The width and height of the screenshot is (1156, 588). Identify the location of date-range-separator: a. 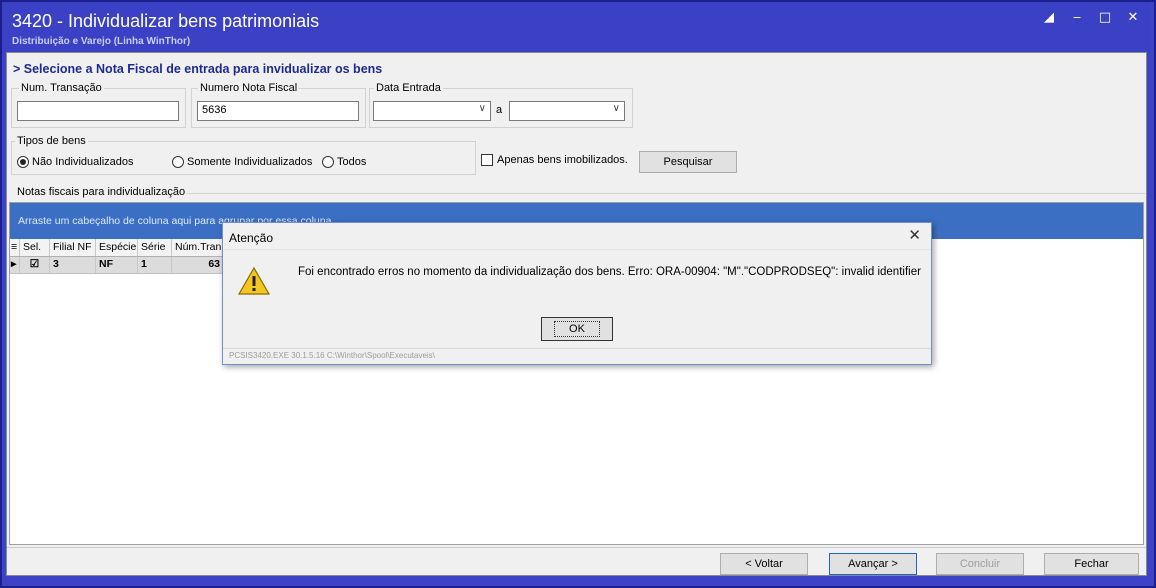
(499, 110).